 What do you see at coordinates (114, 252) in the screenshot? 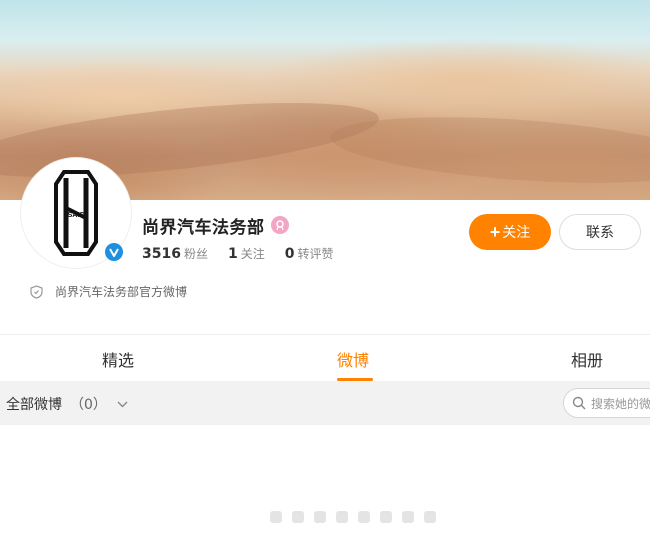
I see `verified-badge-icon` at bounding box center [114, 252].